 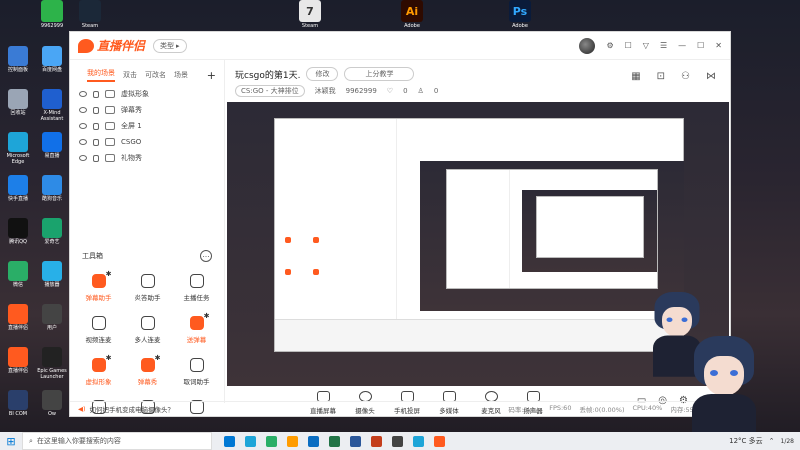 What do you see at coordinates (196, 288) in the screenshot?
I see `tool-item: 主播任务` at bounding box center [196, 288].